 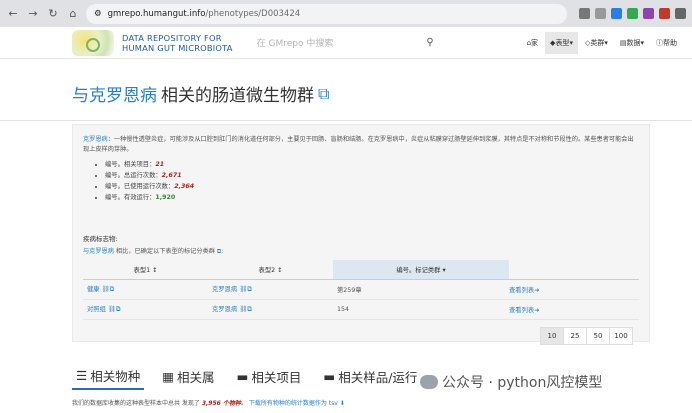 I want to click on search-icon: ⚲, so click(x=429, y=42).